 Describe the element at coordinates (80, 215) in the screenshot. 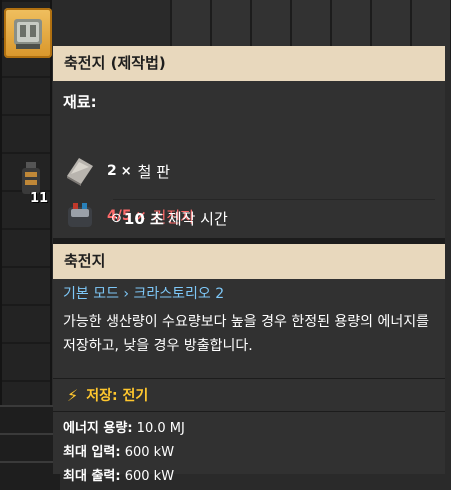

I see `battery-icon` at that location.